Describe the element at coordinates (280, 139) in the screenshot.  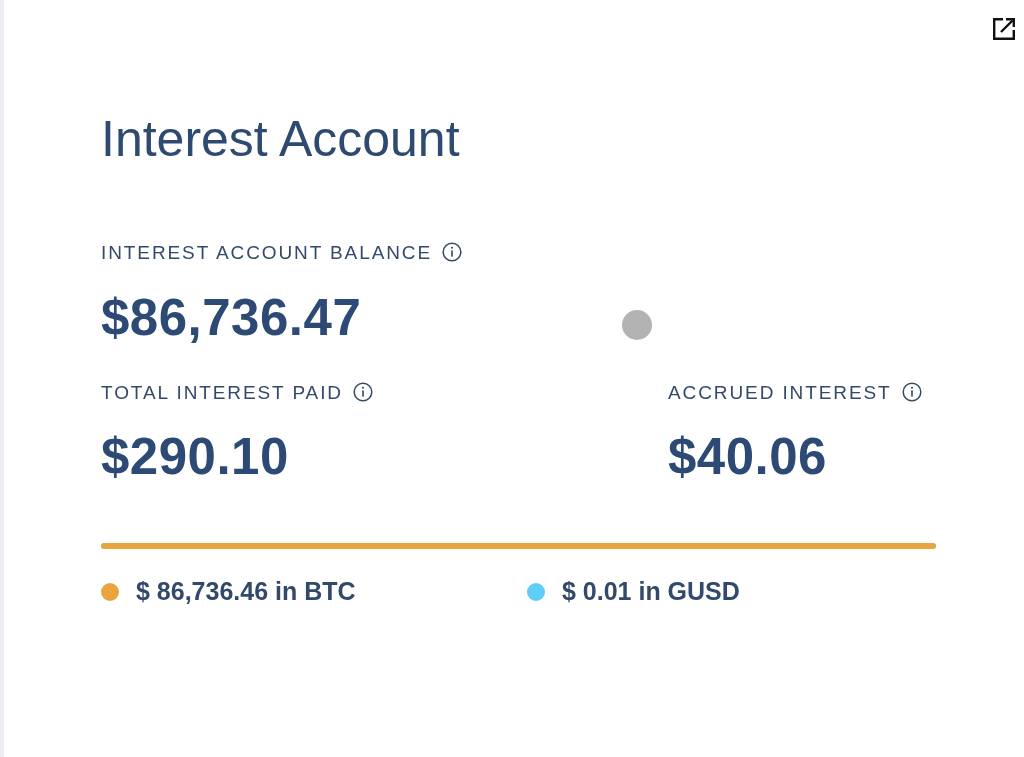
I see `page-title: Interest Account` at that location.